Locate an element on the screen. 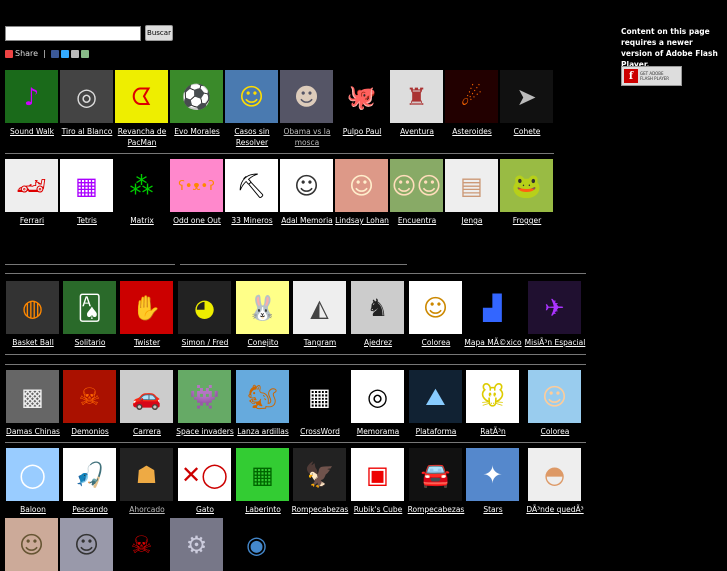 Image resolution: width=727 pixels, height=571 pixels. game-thumbnail: 🐙 is located at coordinates (361, 96).